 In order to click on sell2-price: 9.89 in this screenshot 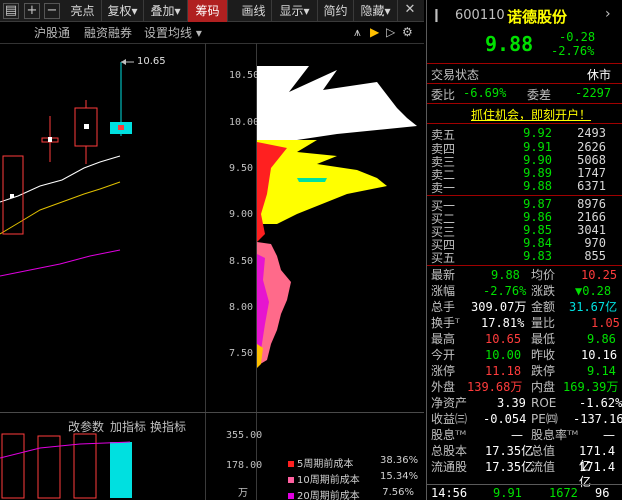, I will do `click(537, 173)`.